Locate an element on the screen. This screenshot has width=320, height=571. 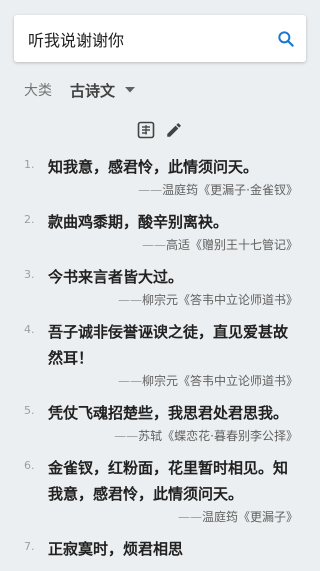
item-number: 5. is located at coordinates (29, 410).